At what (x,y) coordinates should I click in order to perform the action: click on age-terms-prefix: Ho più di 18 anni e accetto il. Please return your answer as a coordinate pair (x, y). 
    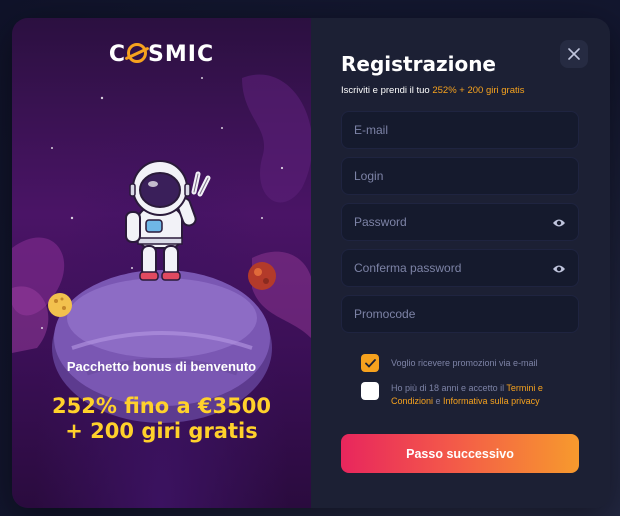
    Looking at the image, I should click on (449, 388).